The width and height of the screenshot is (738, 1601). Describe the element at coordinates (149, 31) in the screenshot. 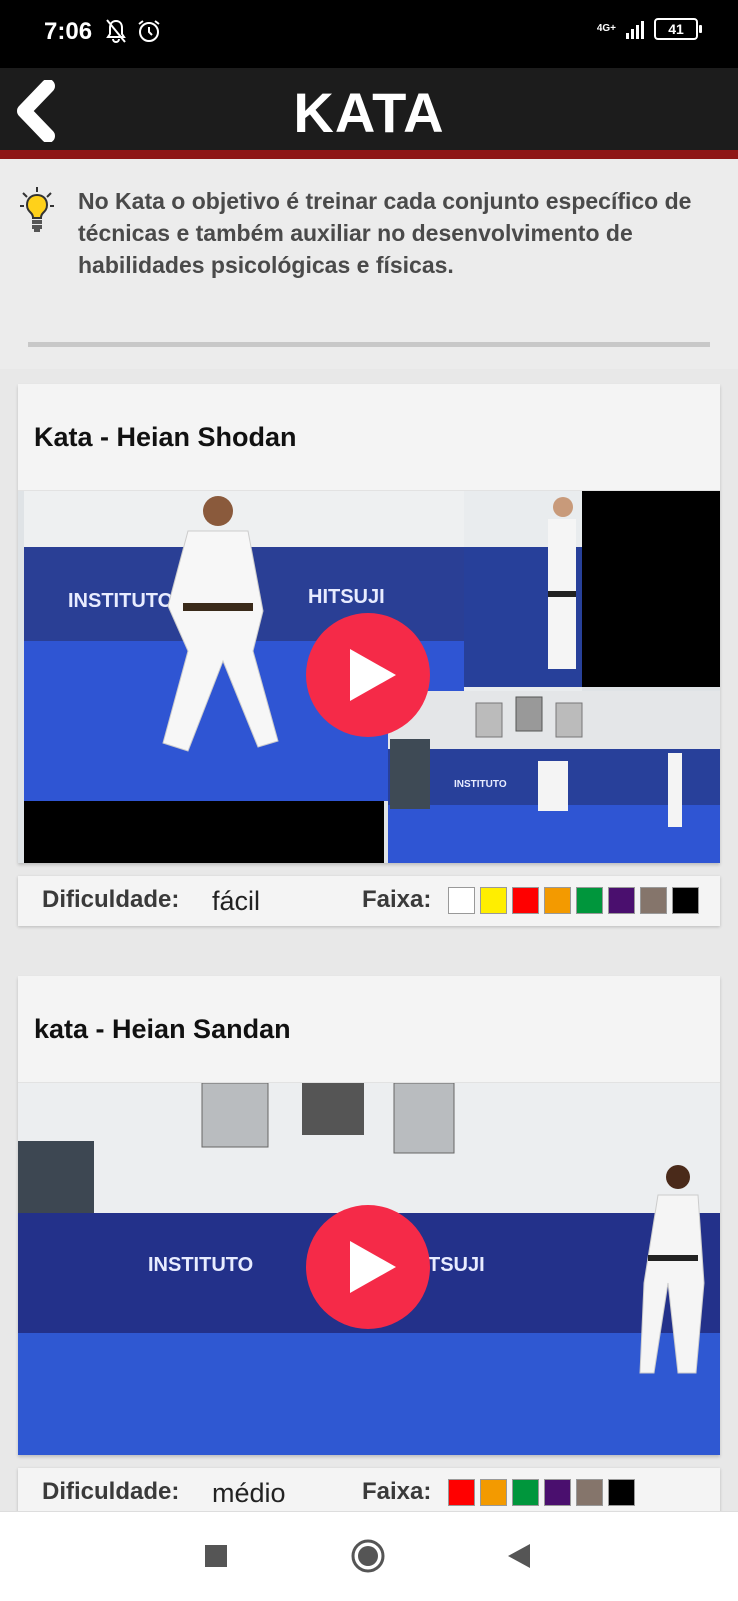

I see `alarm-icon` at that location.